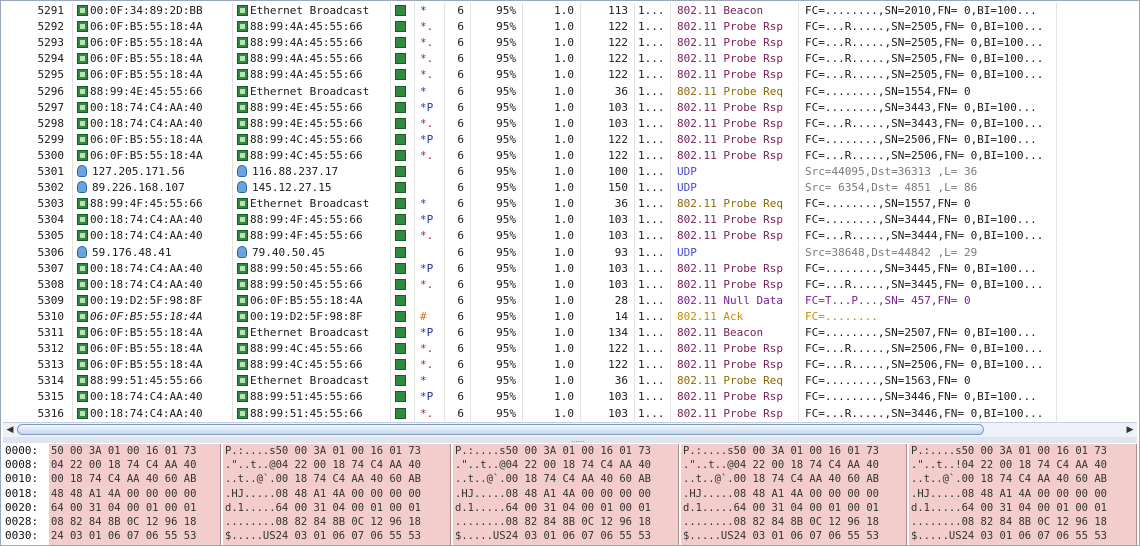  What do you see at coordinates (306, 155) in the screenshot?
I see `destination-address-text: 88:99:4C:45:55:66` at bounding box center [306, 155].